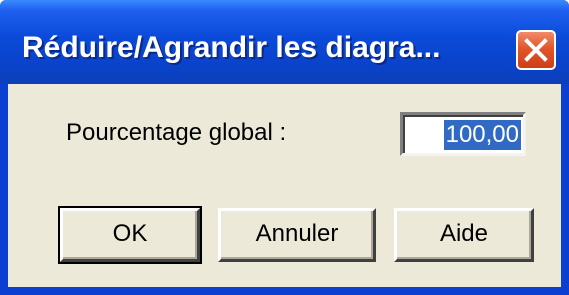  Describe the element at coordinates (482, 135) in the screenshot. I see `input-selected-value: 100,00` at that location.